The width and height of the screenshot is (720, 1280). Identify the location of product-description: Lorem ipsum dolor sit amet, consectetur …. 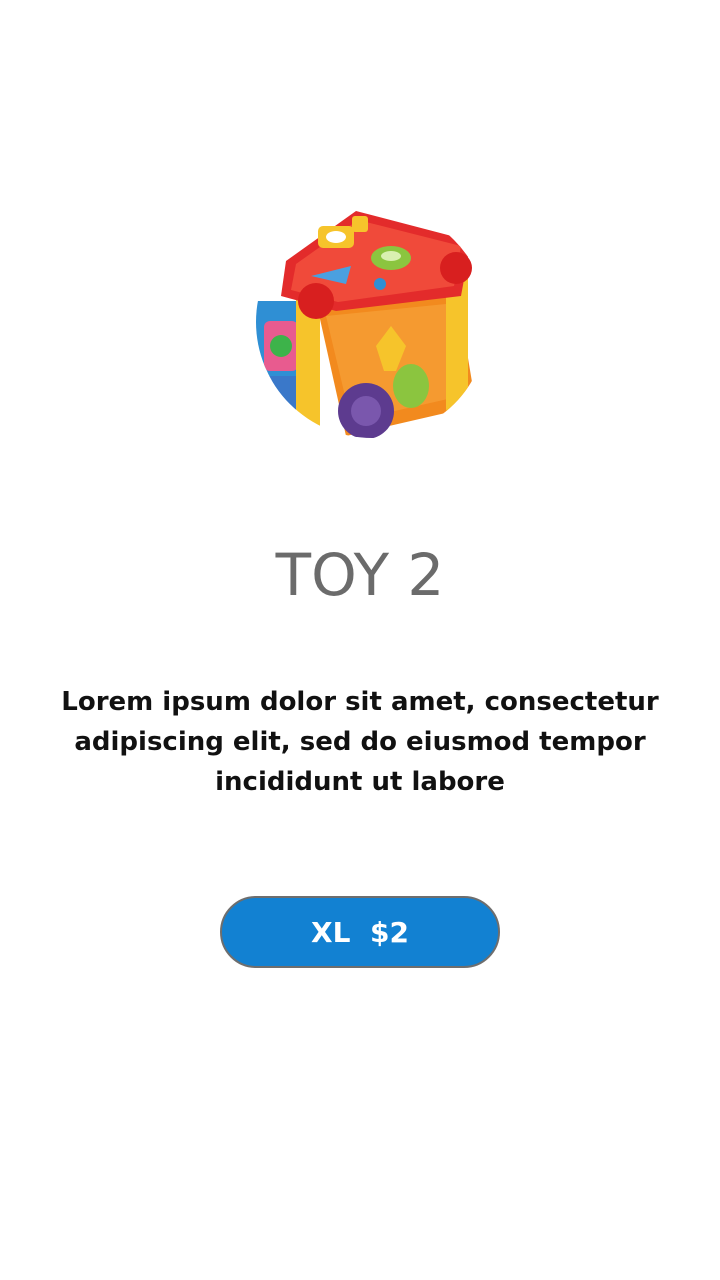
(360, 742).